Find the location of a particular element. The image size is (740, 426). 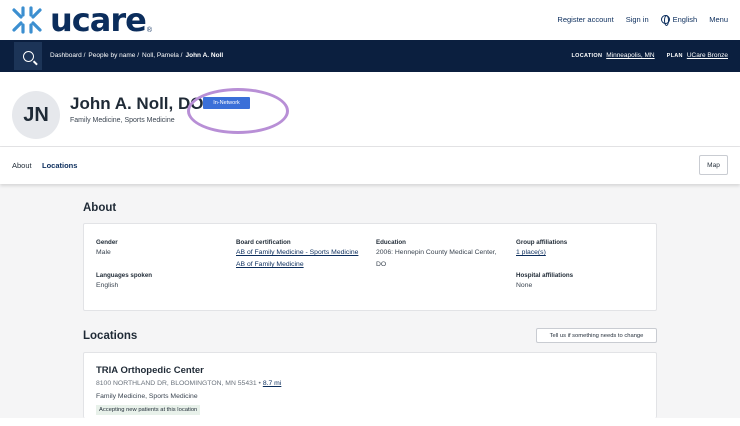

tab-about: About is located at coordinates (22, 165).